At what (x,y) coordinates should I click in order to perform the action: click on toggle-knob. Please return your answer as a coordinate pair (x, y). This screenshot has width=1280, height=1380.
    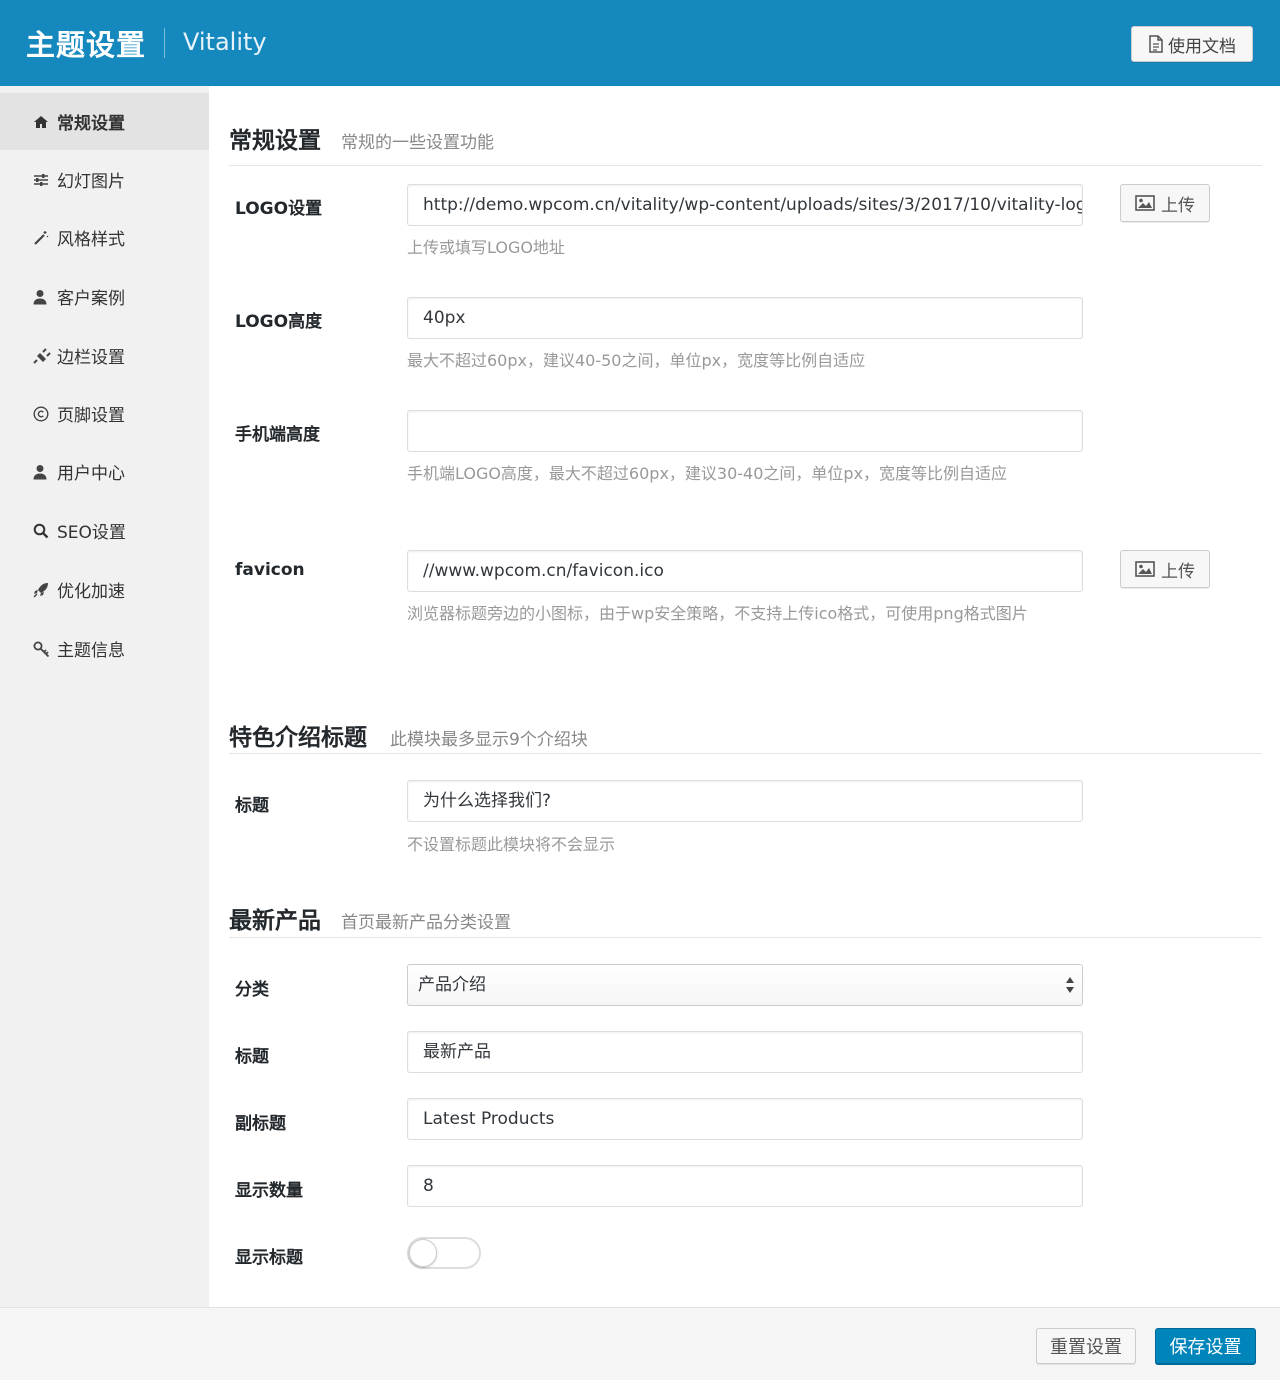
    Looking at the image, I should click on (423, 1253).